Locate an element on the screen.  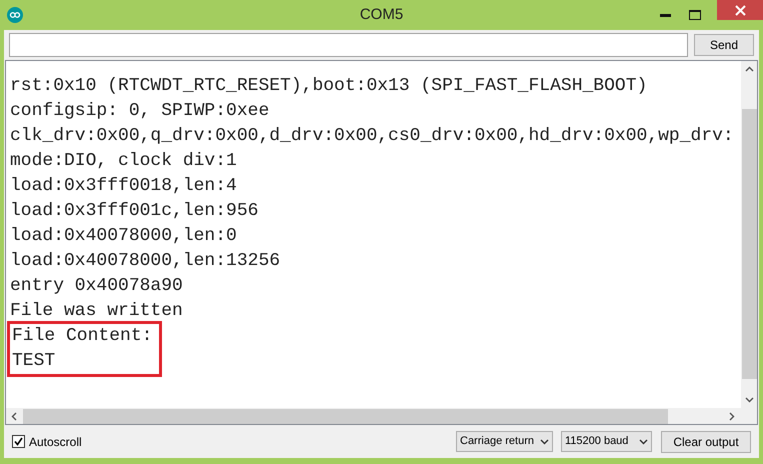
autoscroll-label: Autoscroll is located at coordinates (55, 442).